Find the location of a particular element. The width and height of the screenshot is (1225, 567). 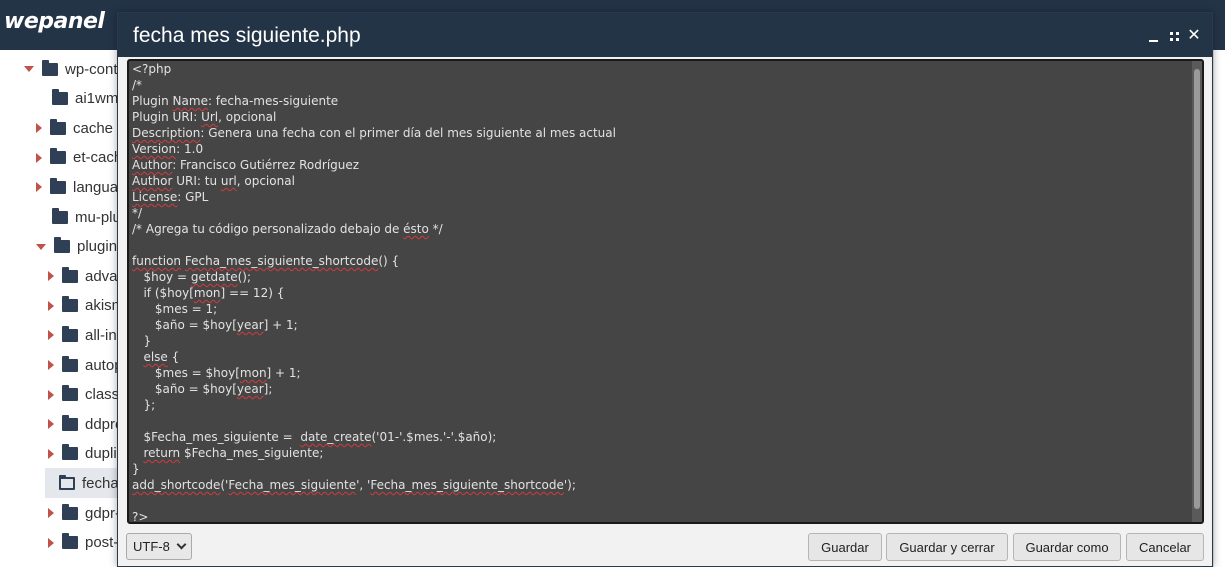

code-token: ] == 12) { is located at coordinates (252, 293).